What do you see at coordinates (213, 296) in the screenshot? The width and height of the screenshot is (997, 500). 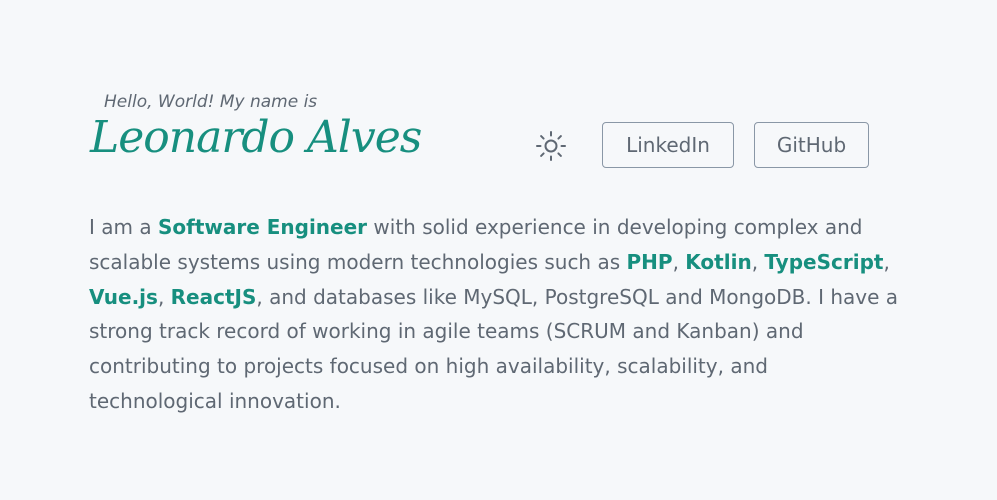 I see `bio-highlight-reactjs: ReactJS` at bounding box center [213, 296].